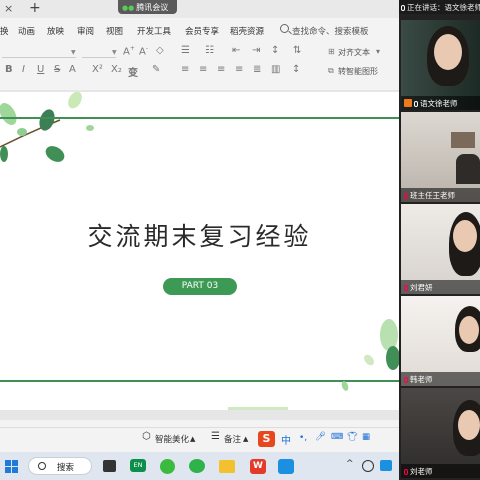 The image size is (480, 480). I want to click on menu-bar: 换 动画 放映 审阅 视图 开发工具 会员专享 稻壳资源 查找命令、搜索模板, so click(199, 31).